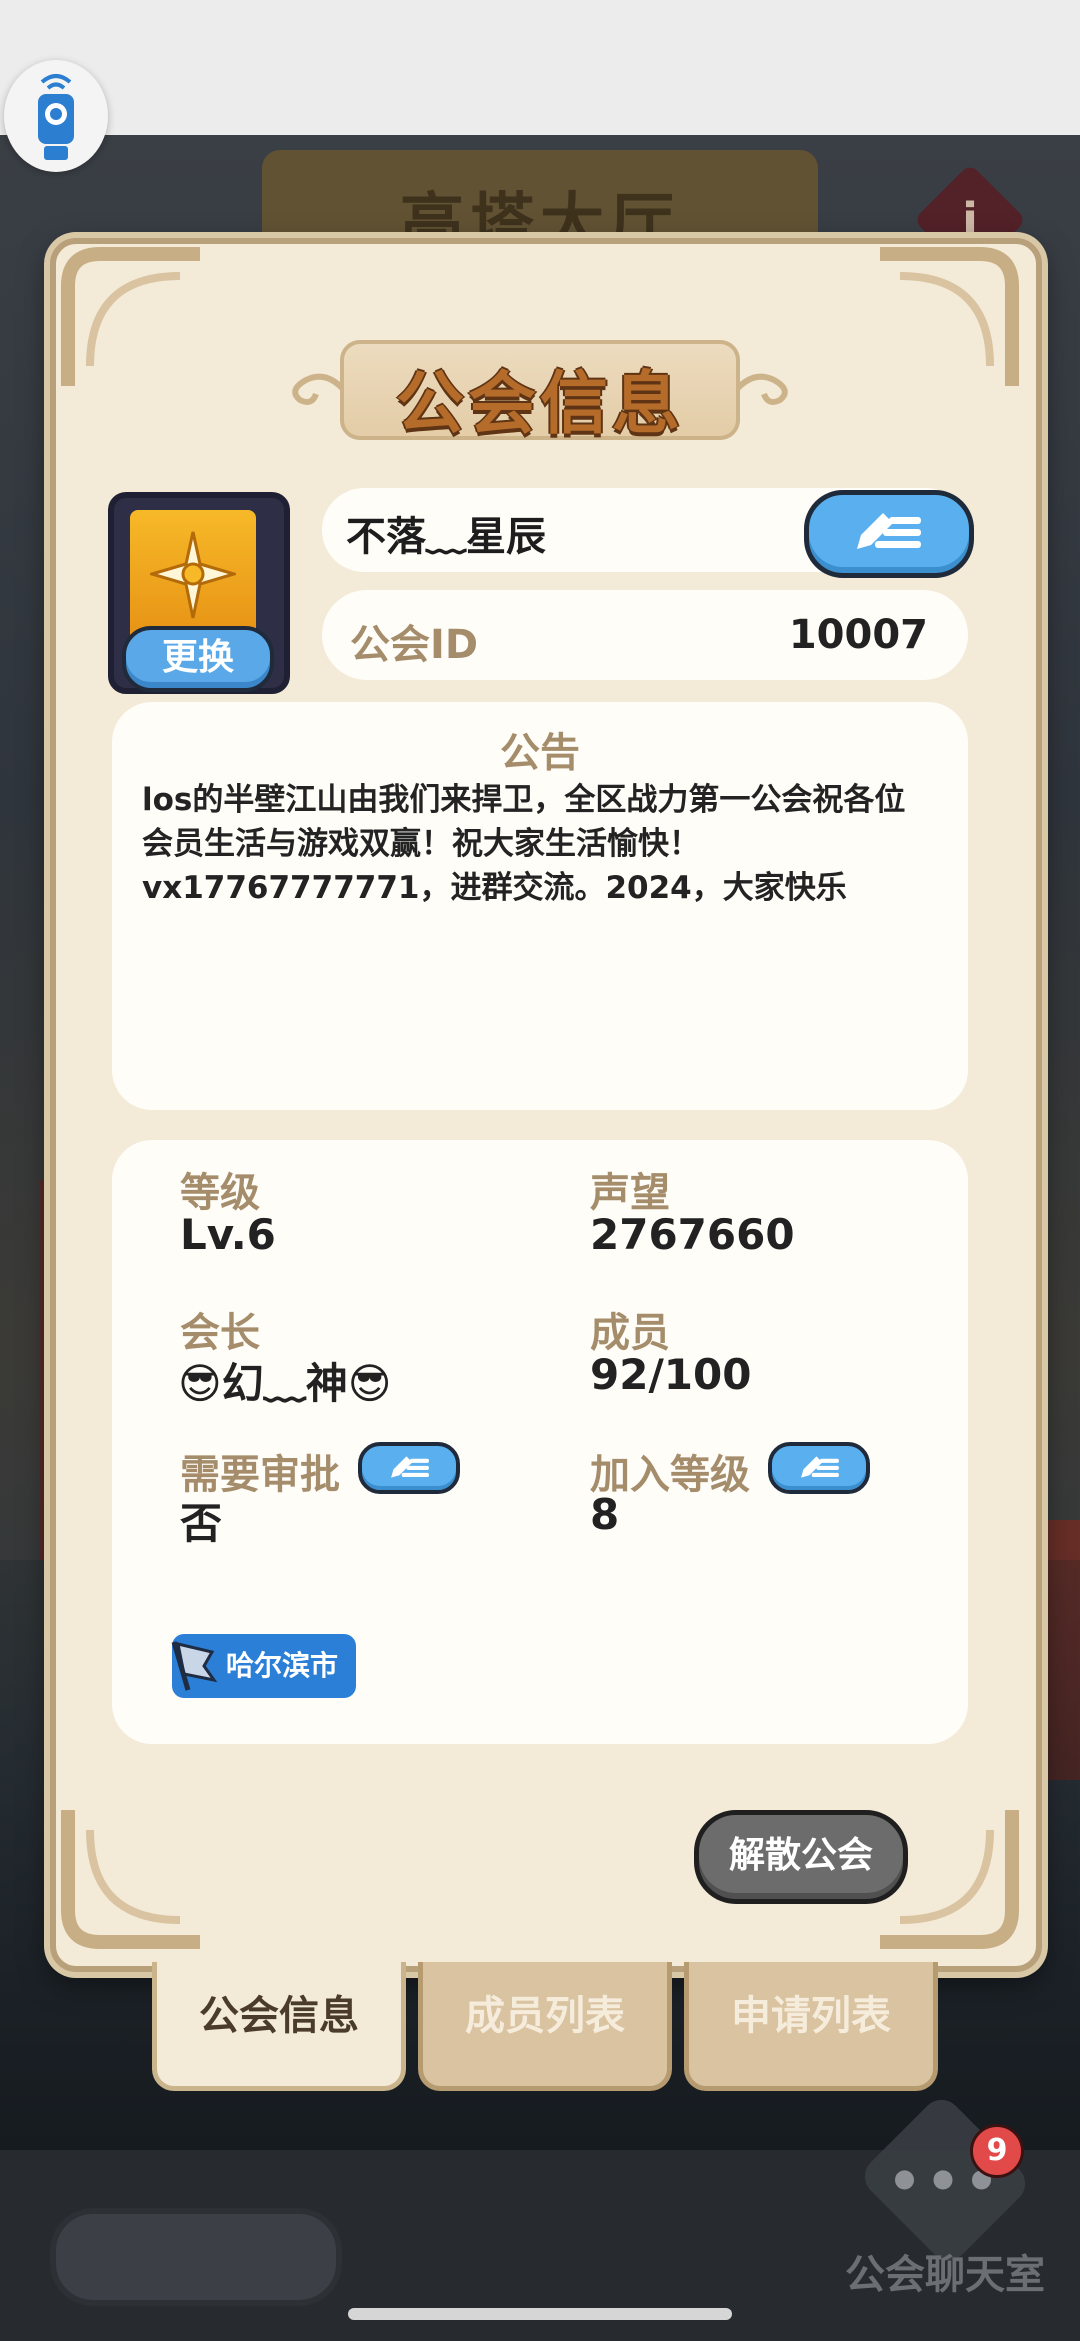 This screenshot has width=1080, height=2341. I want to click on prestige-value: 2767660, so click(692, 1234).